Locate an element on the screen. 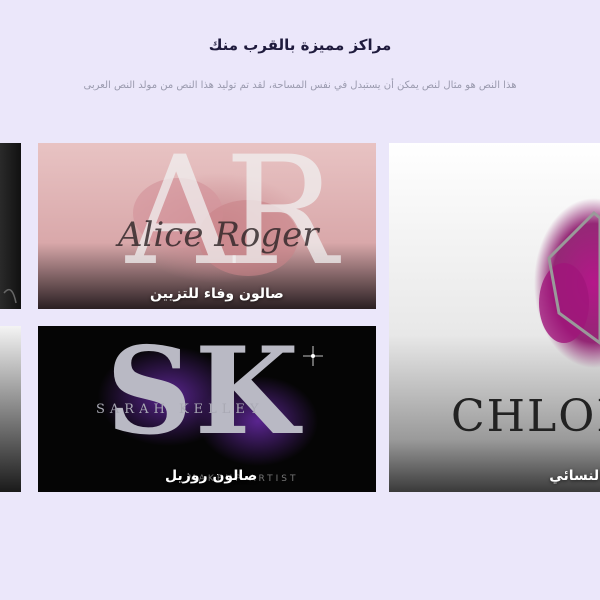 Image resolution: width=600 pixels, height=600 pixels. salon-card-label: صالون روزيل is located at coordinates (211, 476).